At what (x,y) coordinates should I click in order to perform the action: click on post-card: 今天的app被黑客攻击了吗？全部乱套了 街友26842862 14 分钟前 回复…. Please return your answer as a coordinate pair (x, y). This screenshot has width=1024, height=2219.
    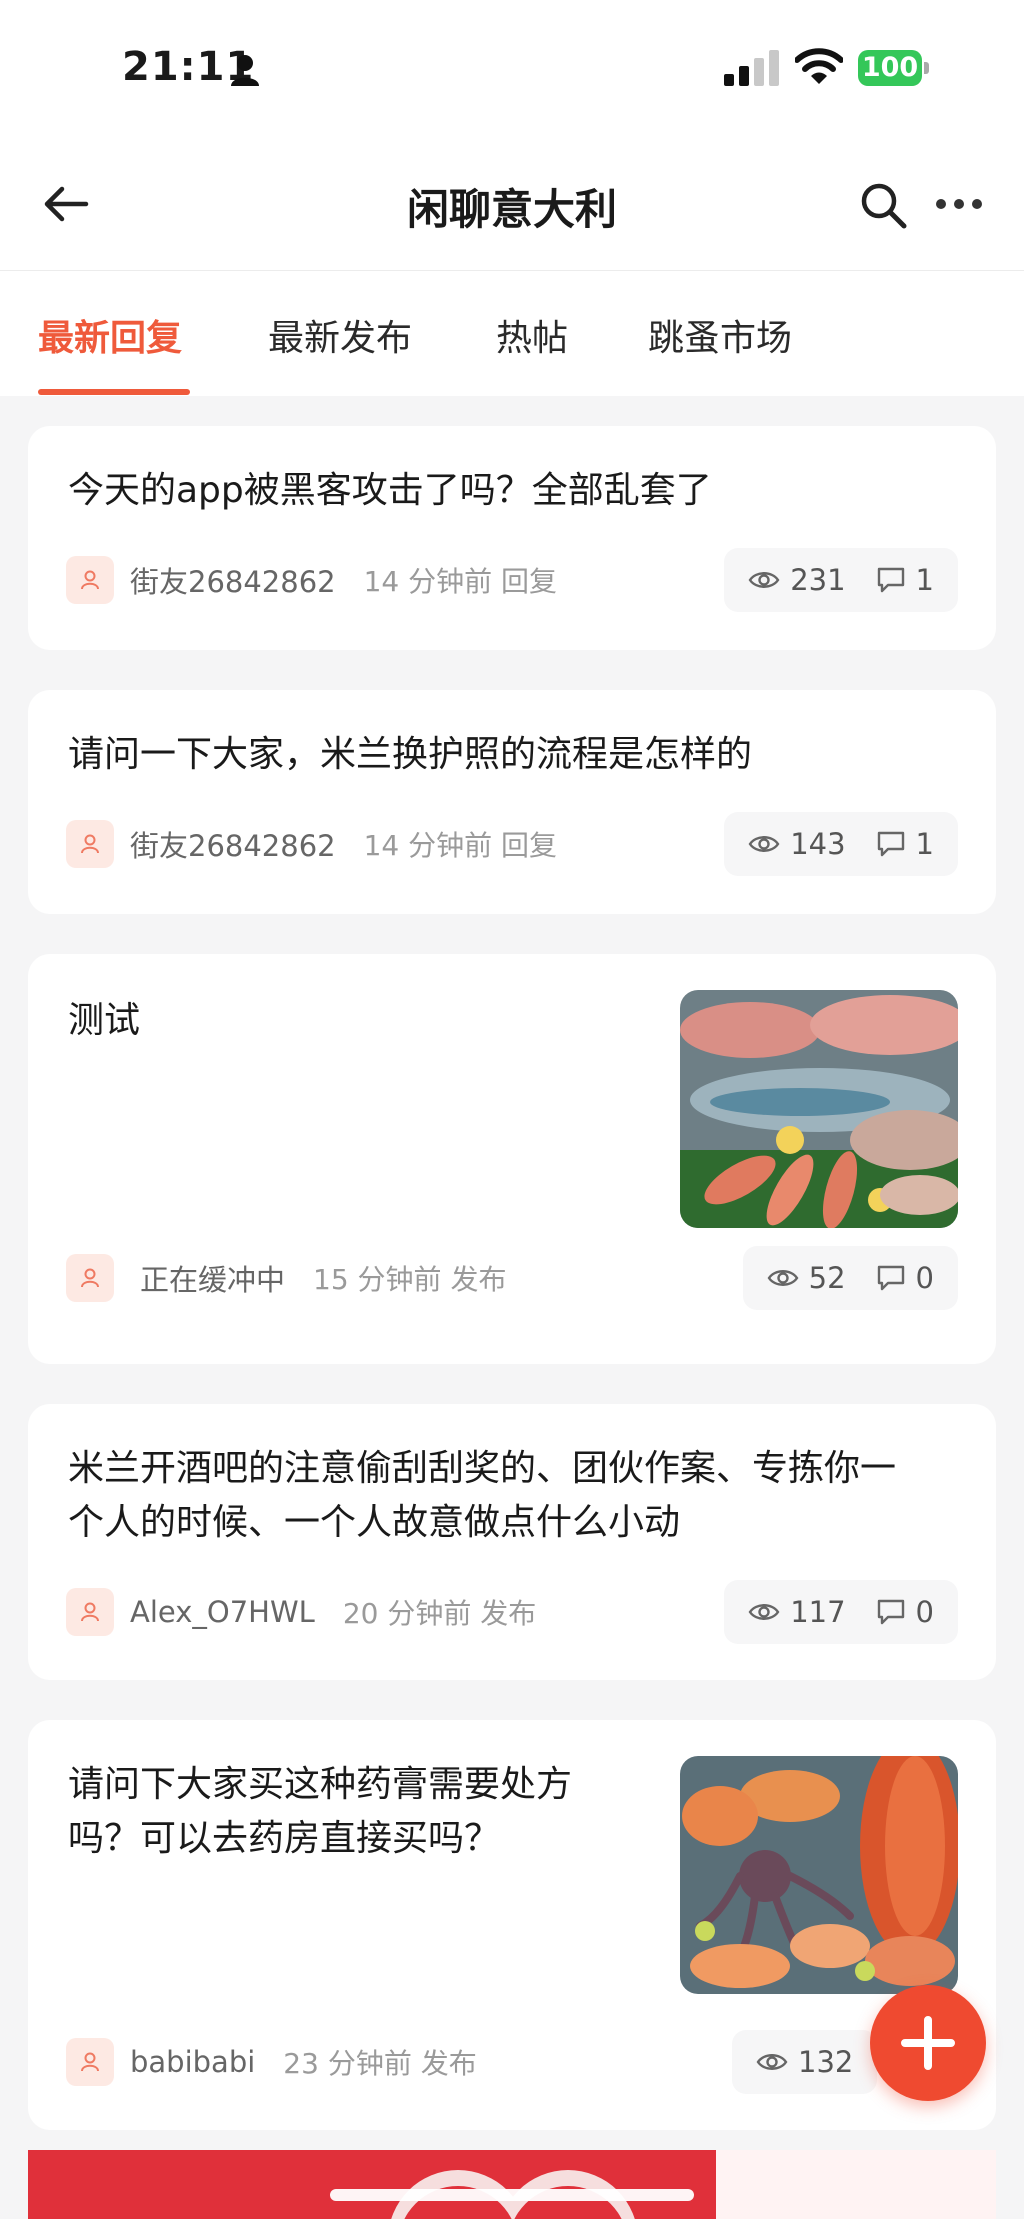
    Looking at the image, I should click on (512, 538).